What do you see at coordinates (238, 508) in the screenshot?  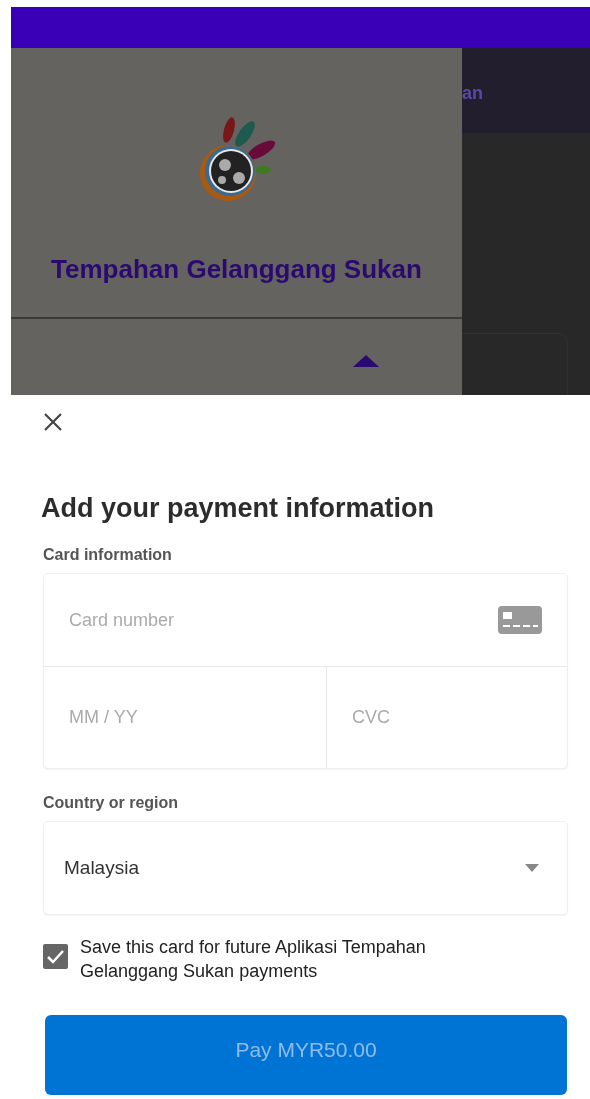 I see `sheet-title: Add your payment information` at bounding box center [238, 508].